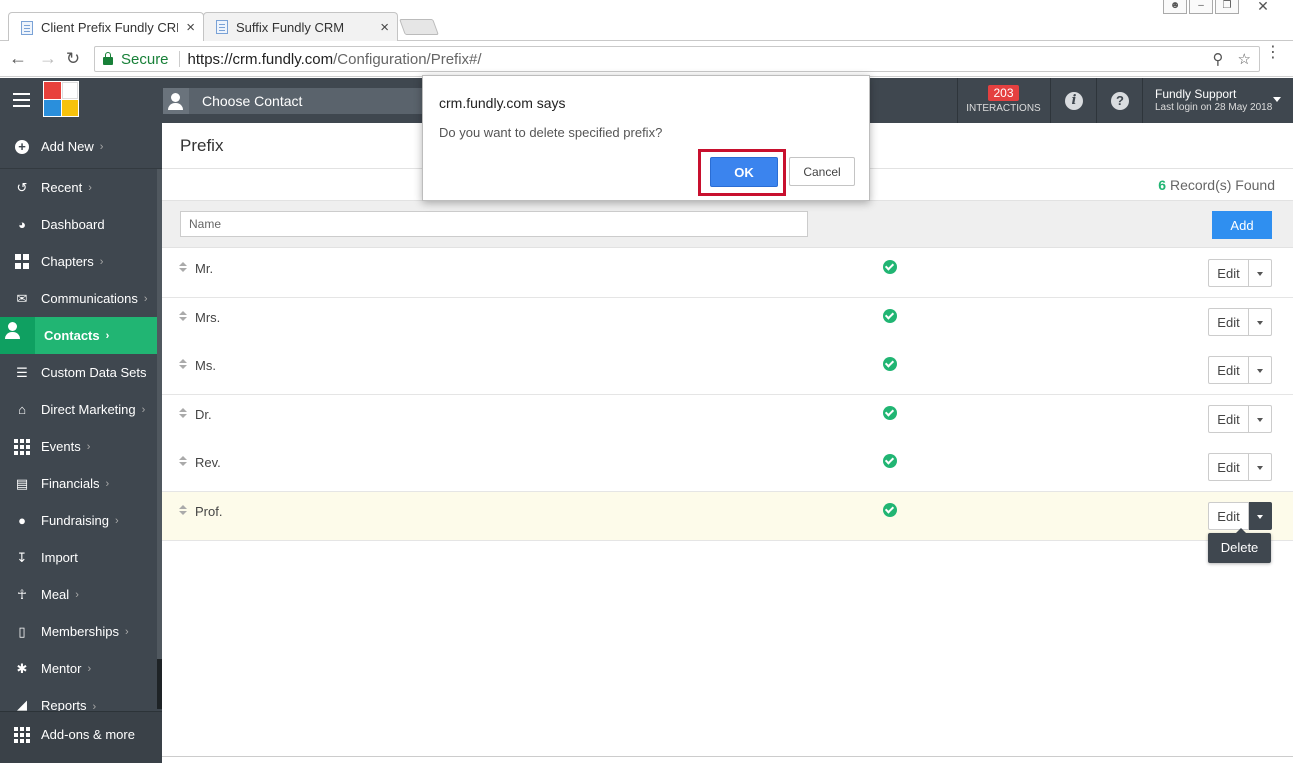  Describe the element at coordinates (744, 172) in the screenshot. I see `ok-button: OK` at that location.